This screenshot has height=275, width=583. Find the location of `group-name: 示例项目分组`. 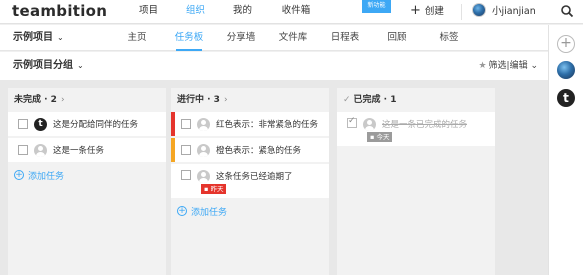

group-name: 示例项目分组 is located at coordinates (43, 65).